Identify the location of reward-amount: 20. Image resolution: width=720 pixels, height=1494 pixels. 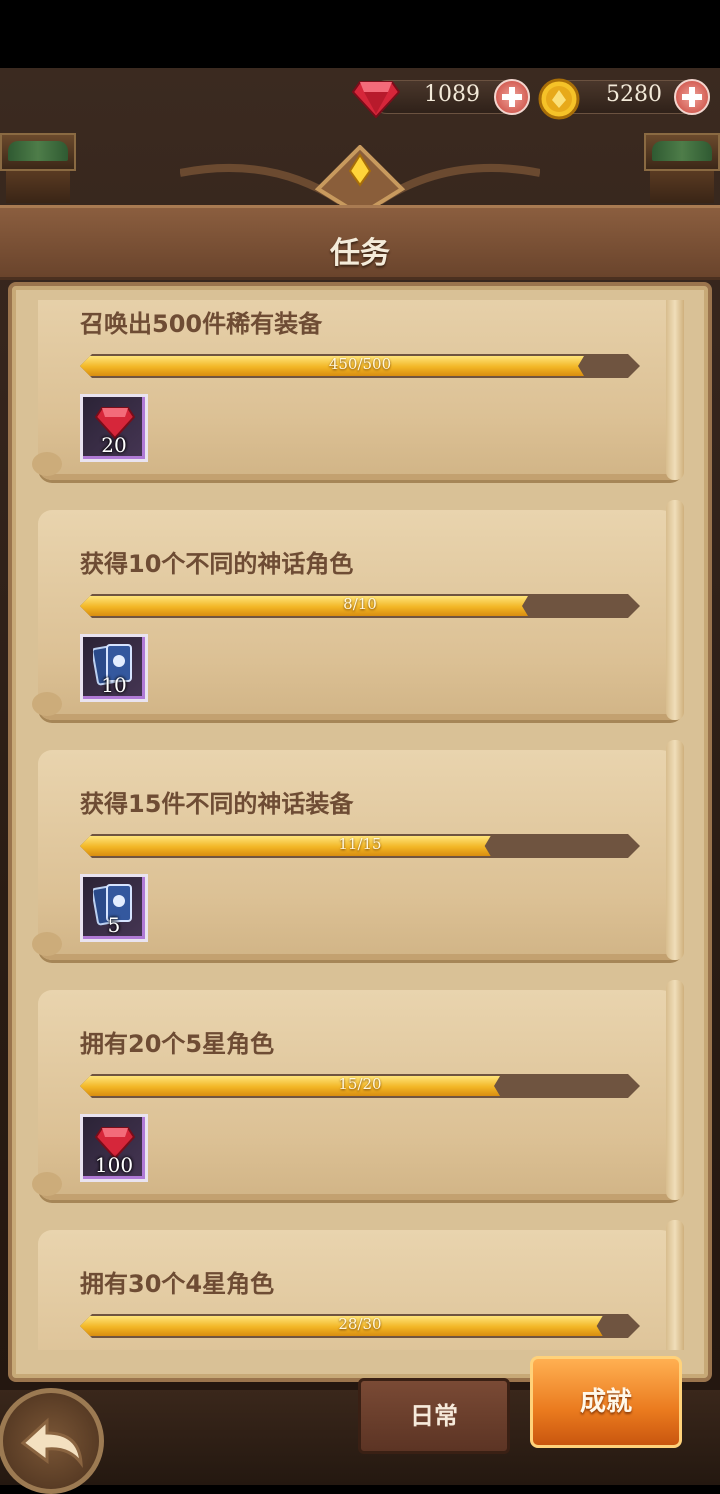
(114, 445).